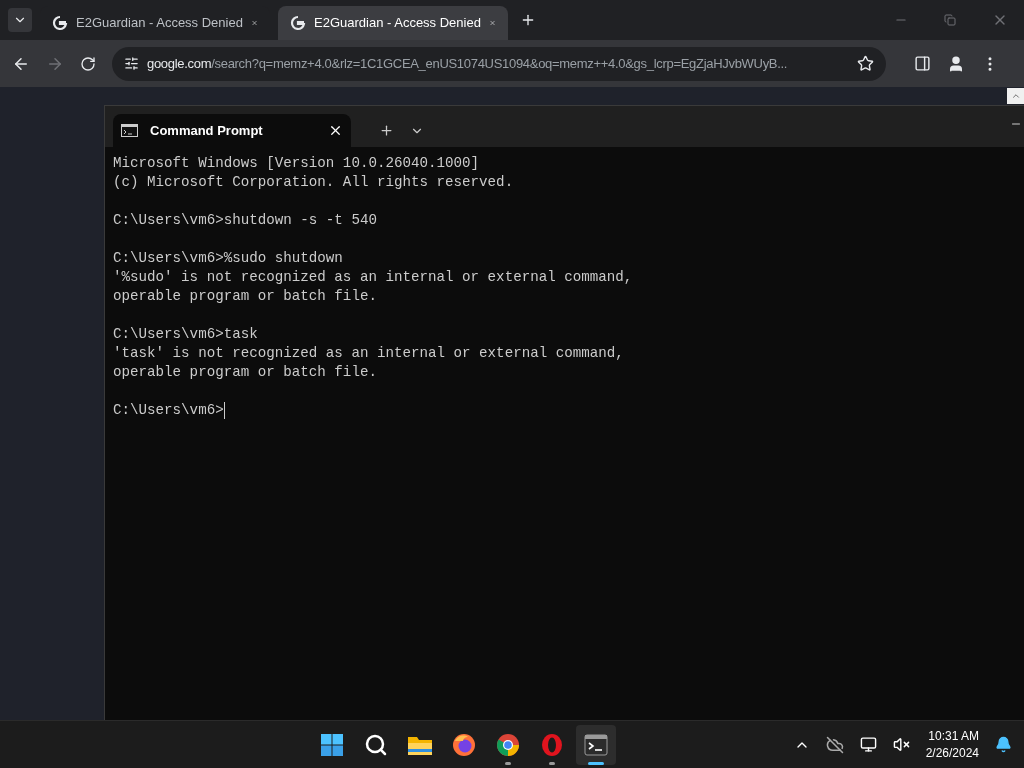  I want to click on ring-icon, so click(551, 744).